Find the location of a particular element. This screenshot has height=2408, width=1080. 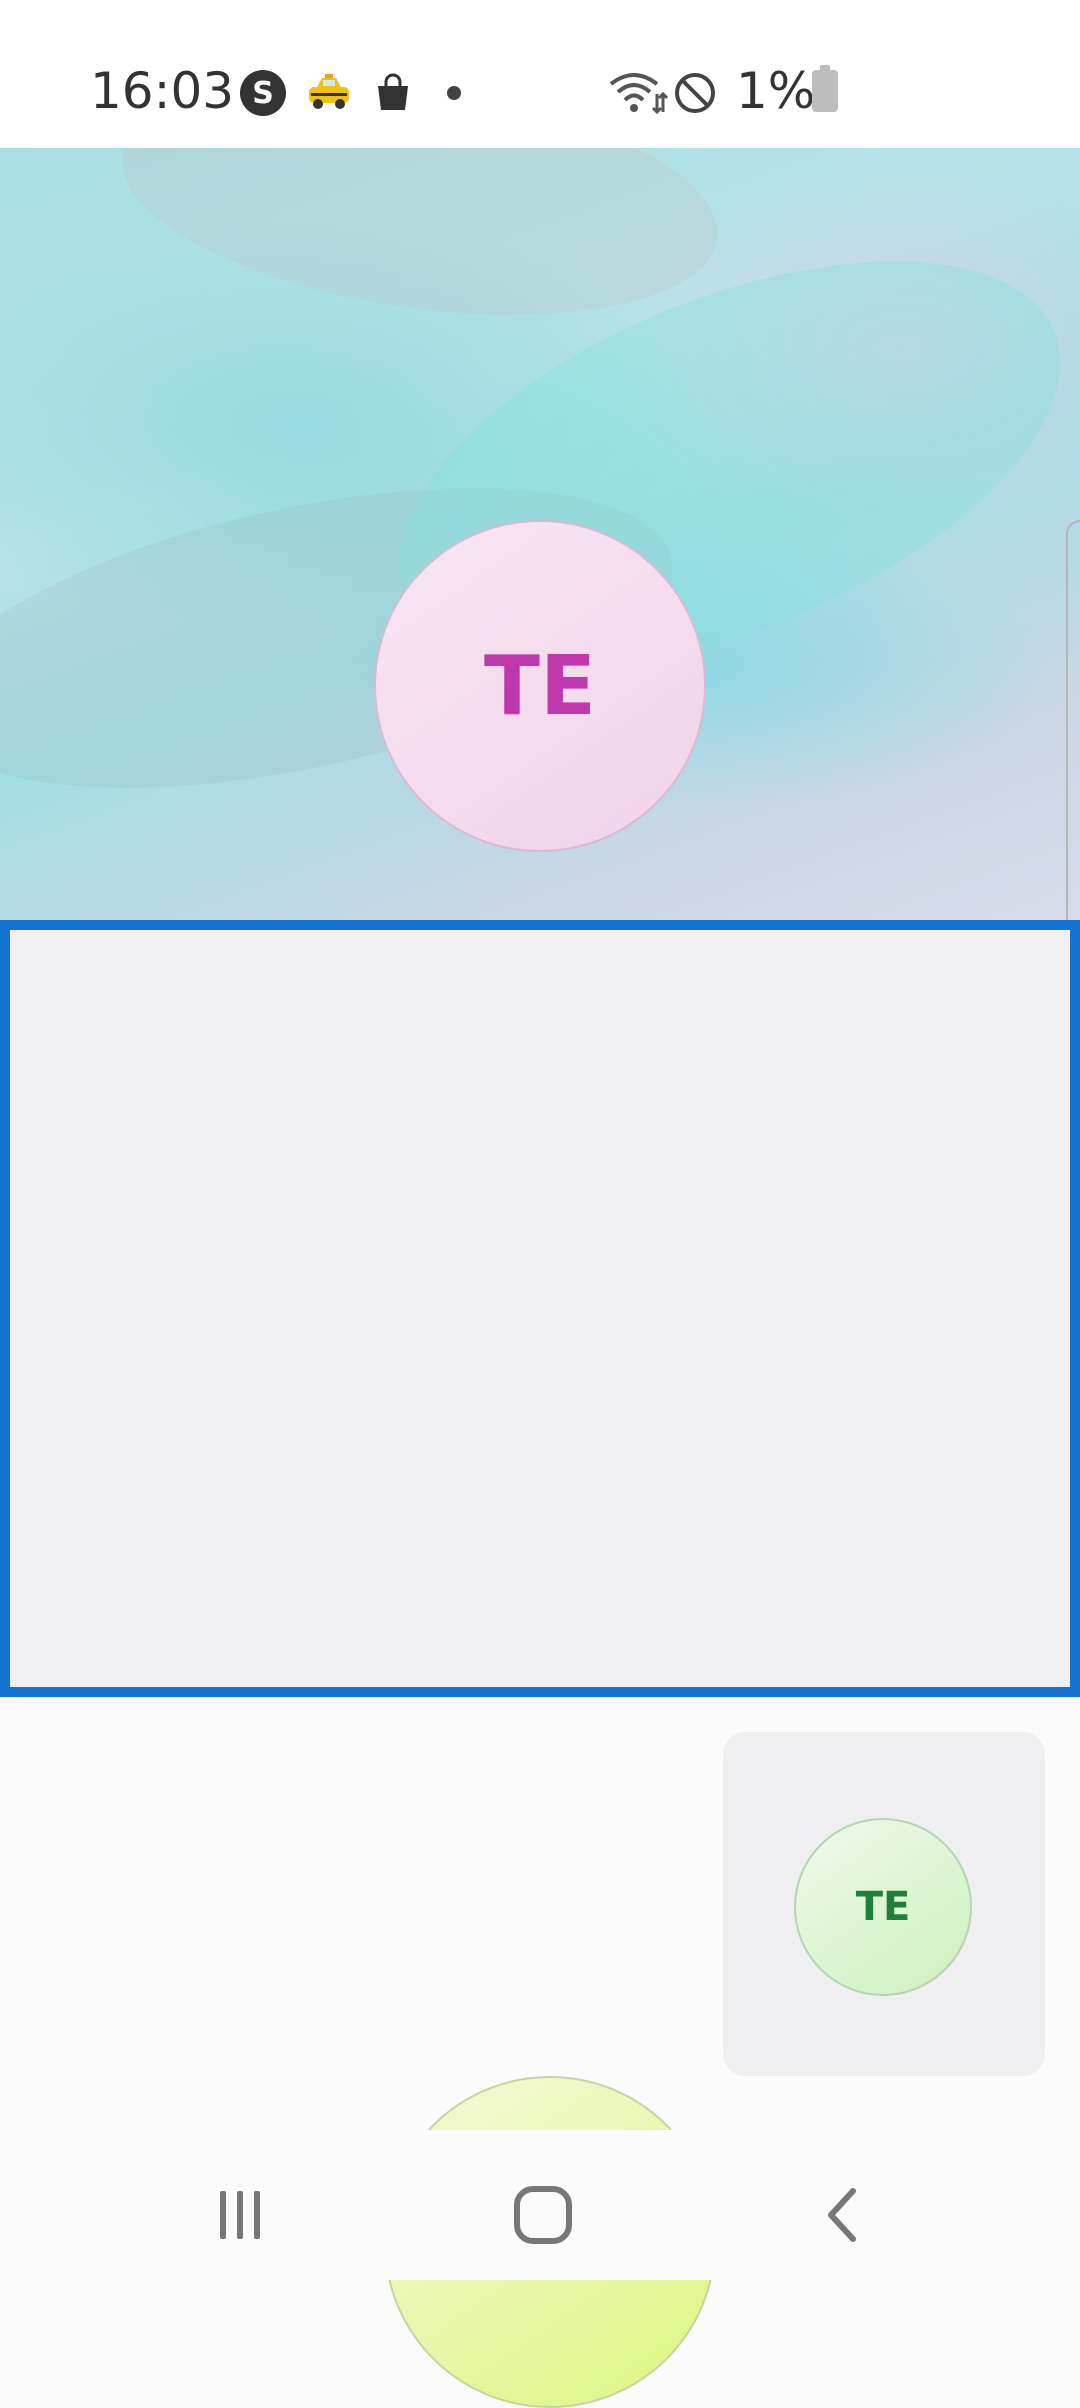

self-view-tile: TE is located at coordinates (884, 1904).